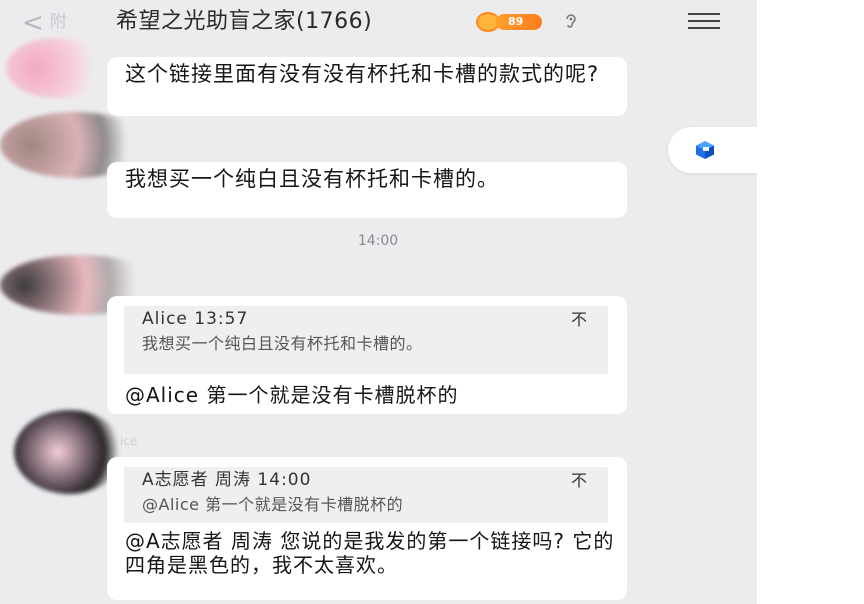  I want to click on level-badge: 89, so click(509, 22).